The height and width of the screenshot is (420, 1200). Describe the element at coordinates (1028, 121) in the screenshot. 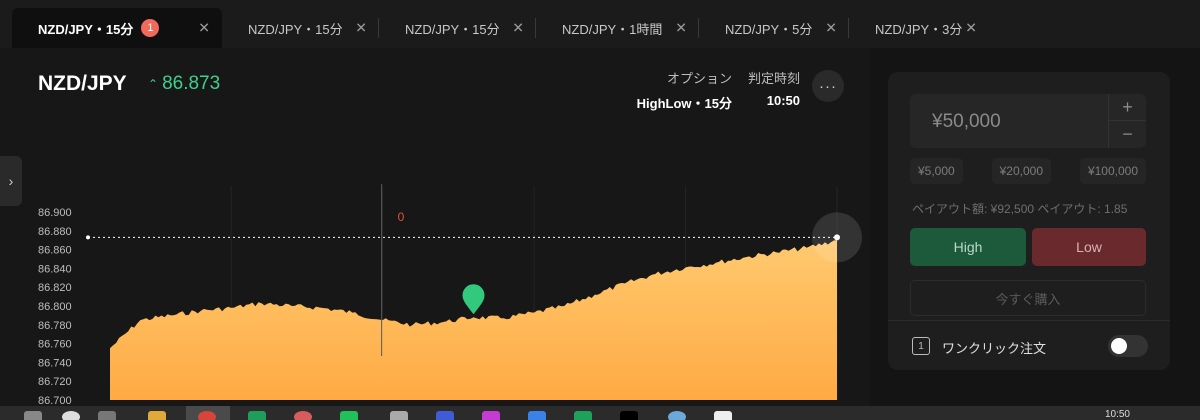

I see `amount-input: ¥50,000 + −` at that location.